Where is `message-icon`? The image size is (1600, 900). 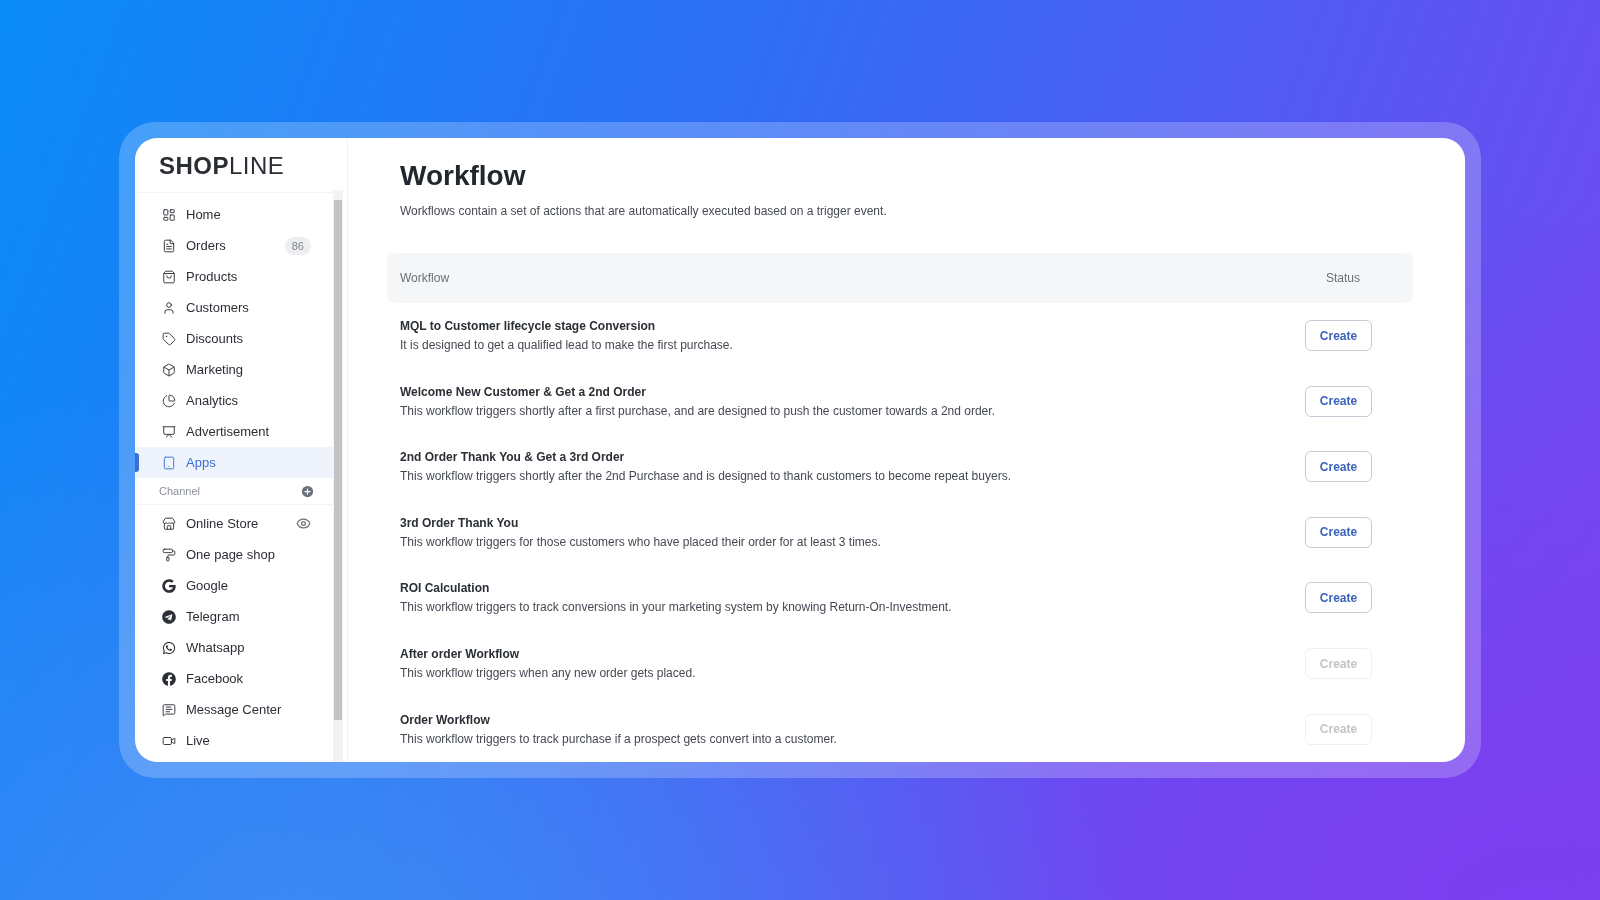
message-icon is located at coordinates (169, 709).